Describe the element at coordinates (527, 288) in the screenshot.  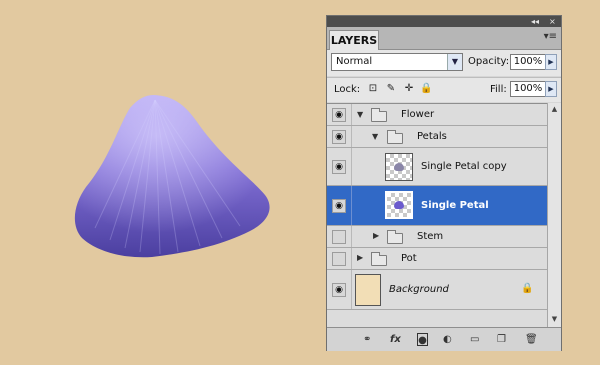
I see `lock-icon: 🔒` at that location.